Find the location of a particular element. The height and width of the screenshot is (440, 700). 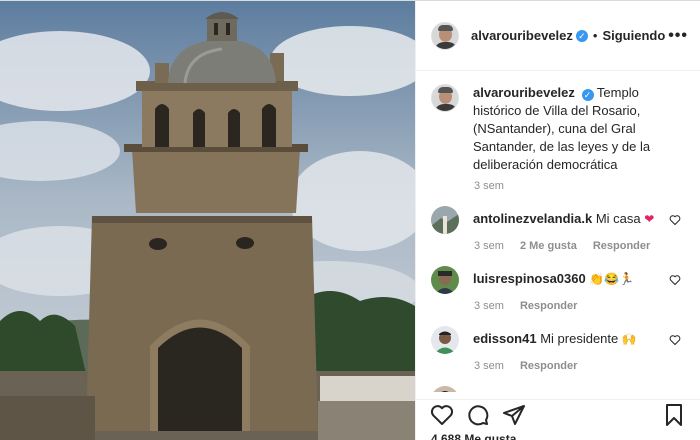

caption-time: 3 sem is located at coordinates (489, 186).